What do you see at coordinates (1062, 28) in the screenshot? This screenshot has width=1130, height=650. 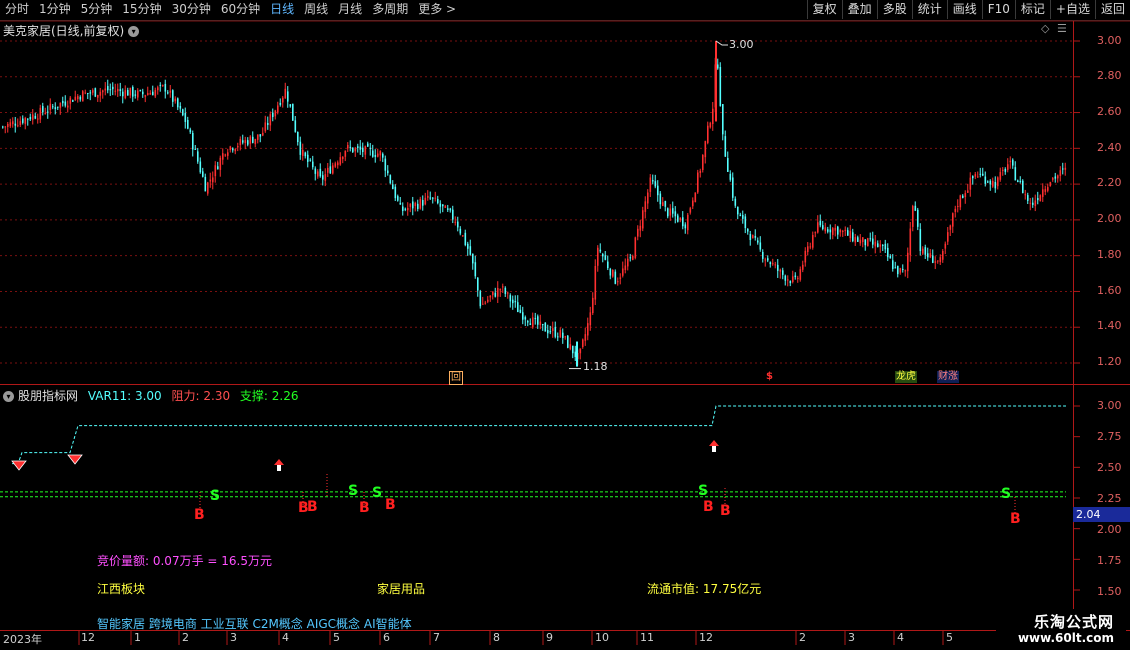 I see `menu-icon: ☰` at bounding box center [1062, 28].